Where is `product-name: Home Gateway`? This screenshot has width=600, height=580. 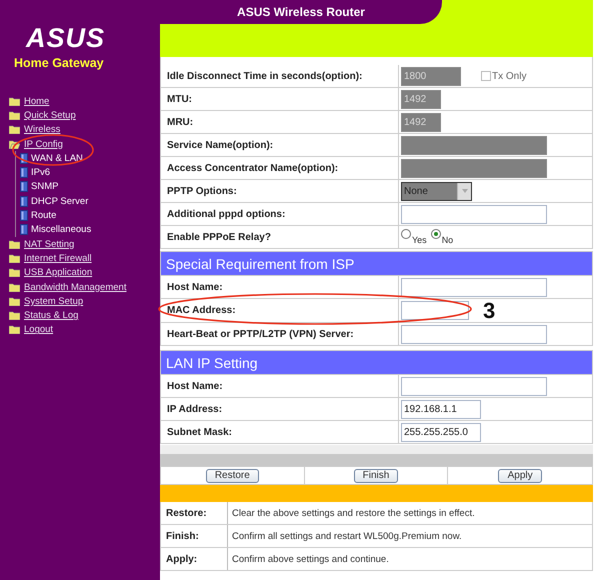 product-name: Home Gateway is located at coordinates (59, 63).